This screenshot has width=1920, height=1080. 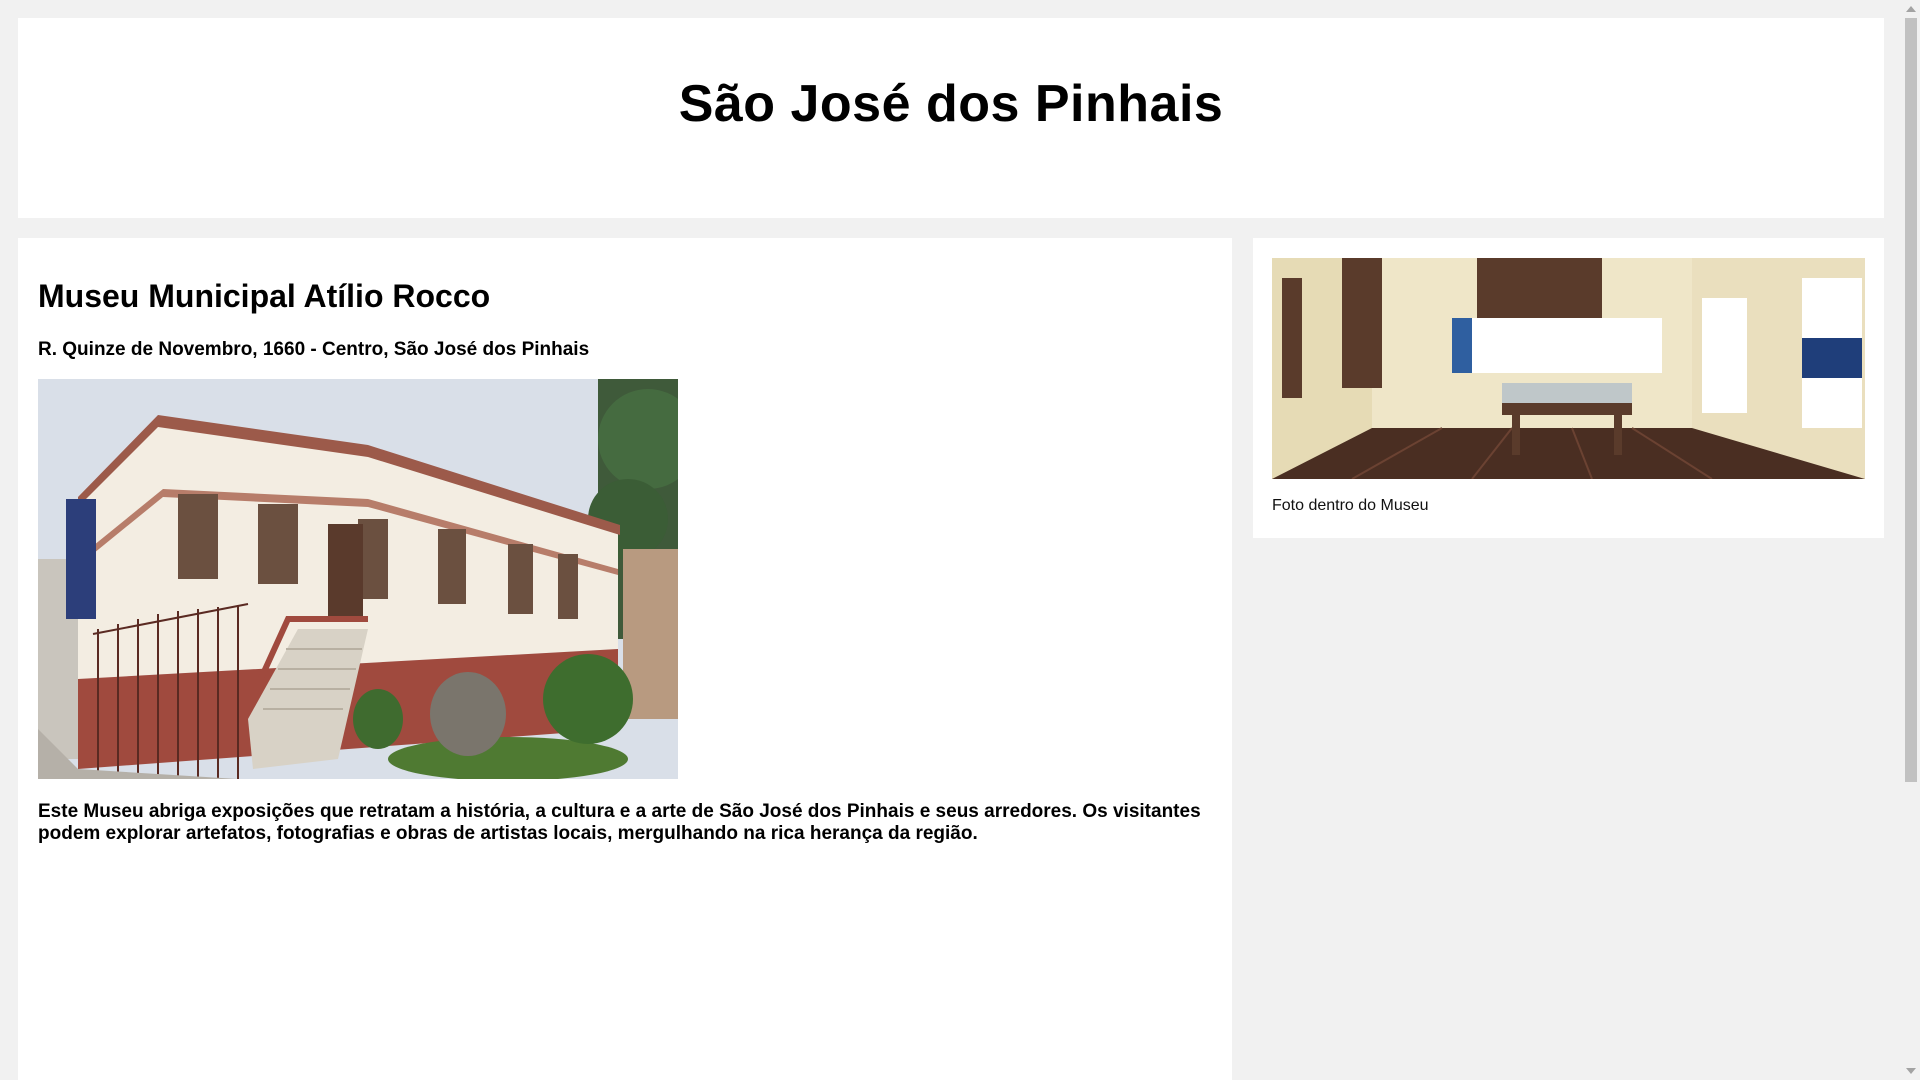 I want to click on museum-interior-photo, so click(x=1568, y=368).